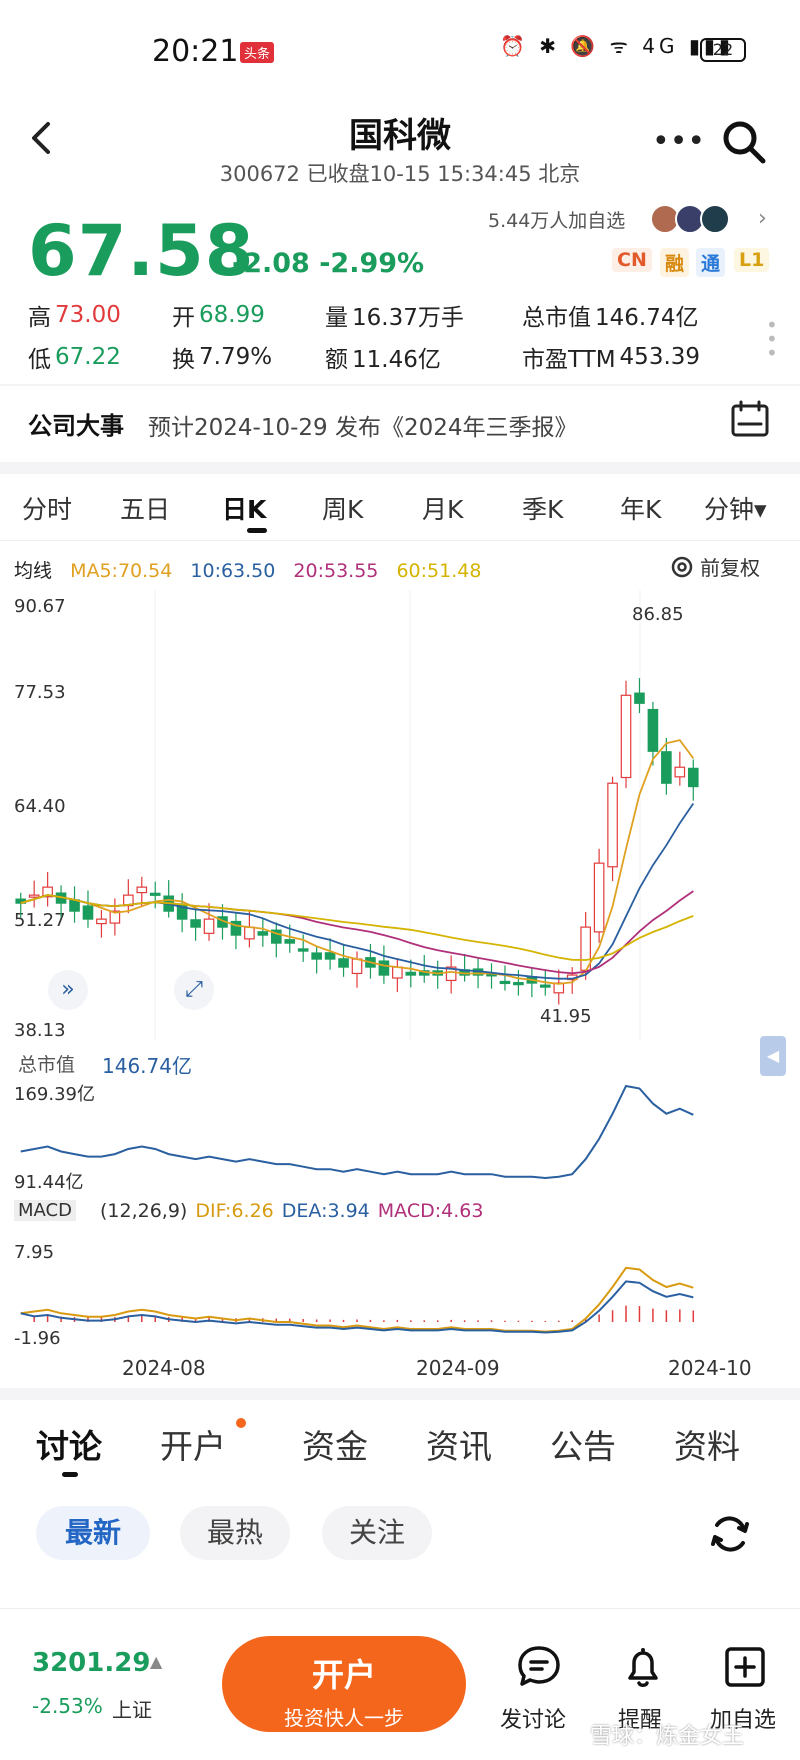 The image size is (800, 1760). What do you see at coordinates (93, 1533) in the screenshot?
I see `filter-latest: 最新` at bounding box center [93, 1533].